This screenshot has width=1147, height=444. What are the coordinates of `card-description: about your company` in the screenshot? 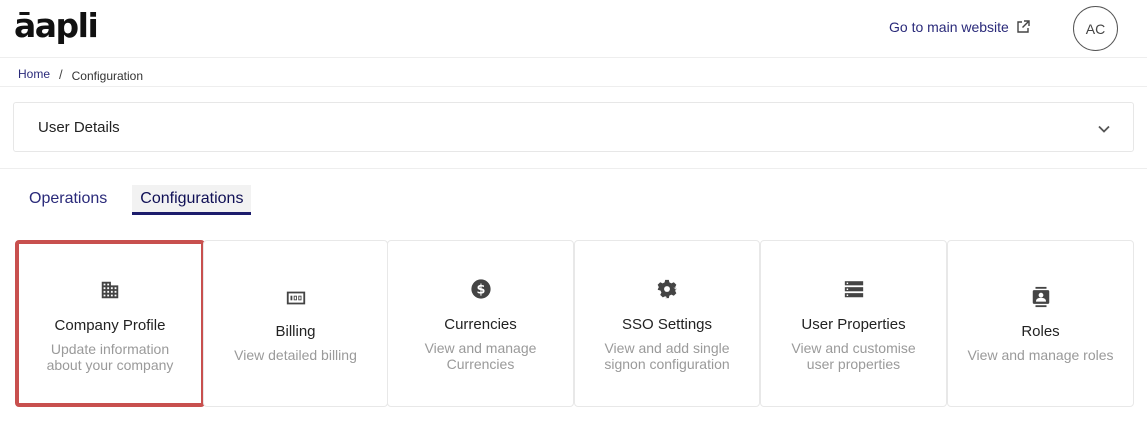 It's located at (110, 365).